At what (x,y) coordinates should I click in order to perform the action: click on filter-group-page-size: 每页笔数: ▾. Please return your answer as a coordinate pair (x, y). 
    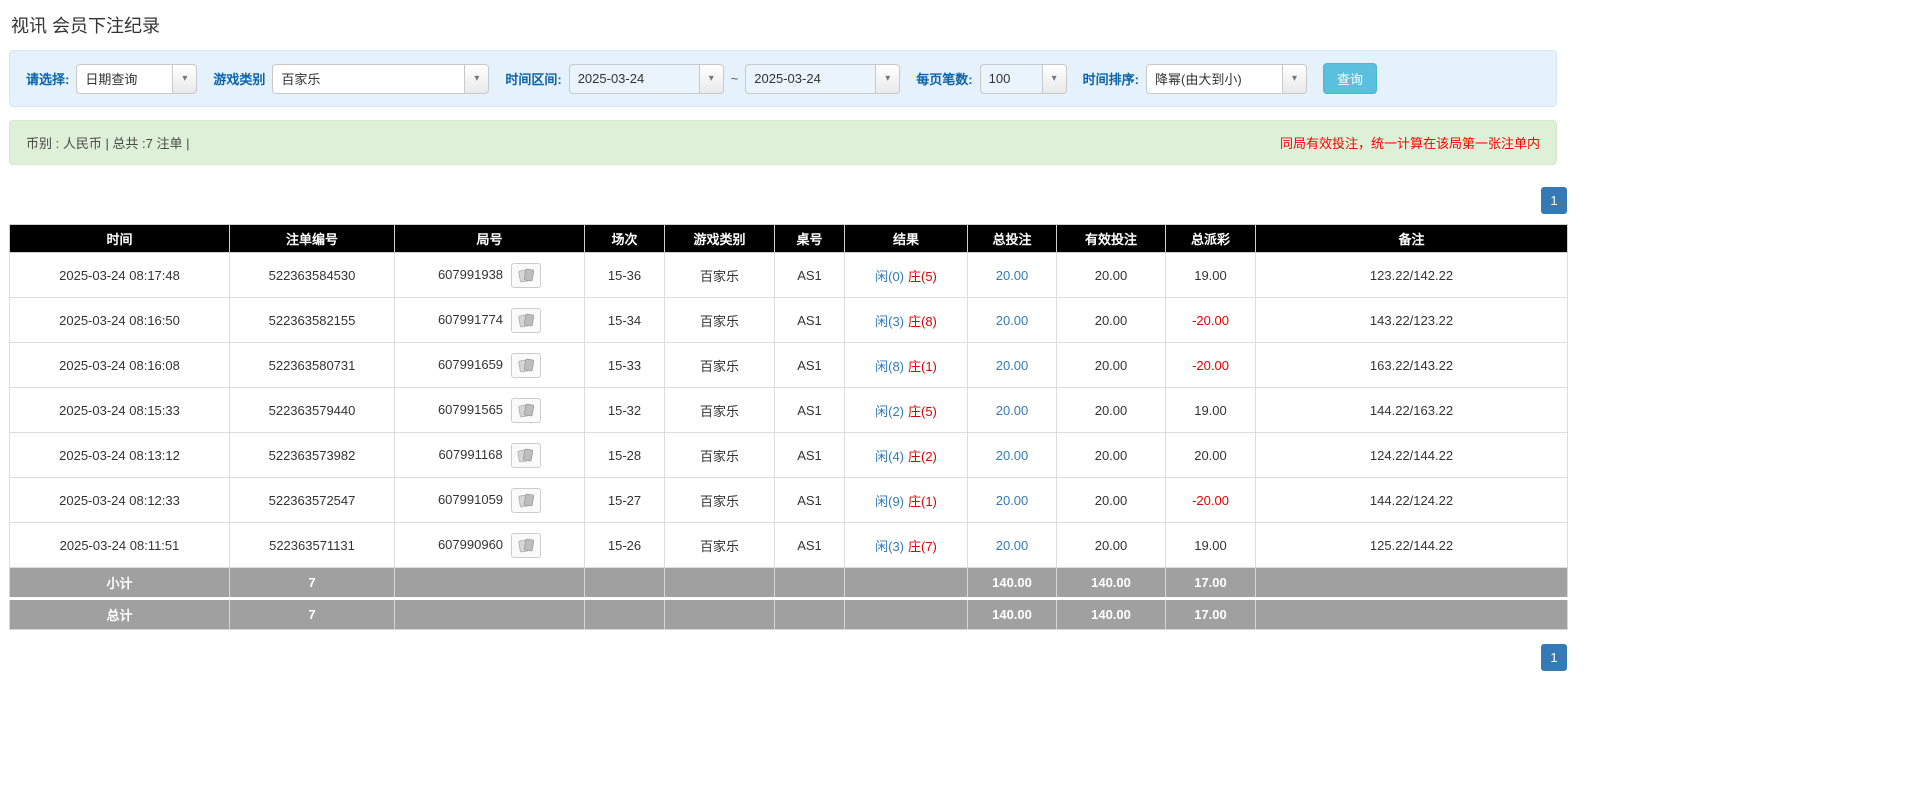
    Looking at the image, I should click on (991, 78).